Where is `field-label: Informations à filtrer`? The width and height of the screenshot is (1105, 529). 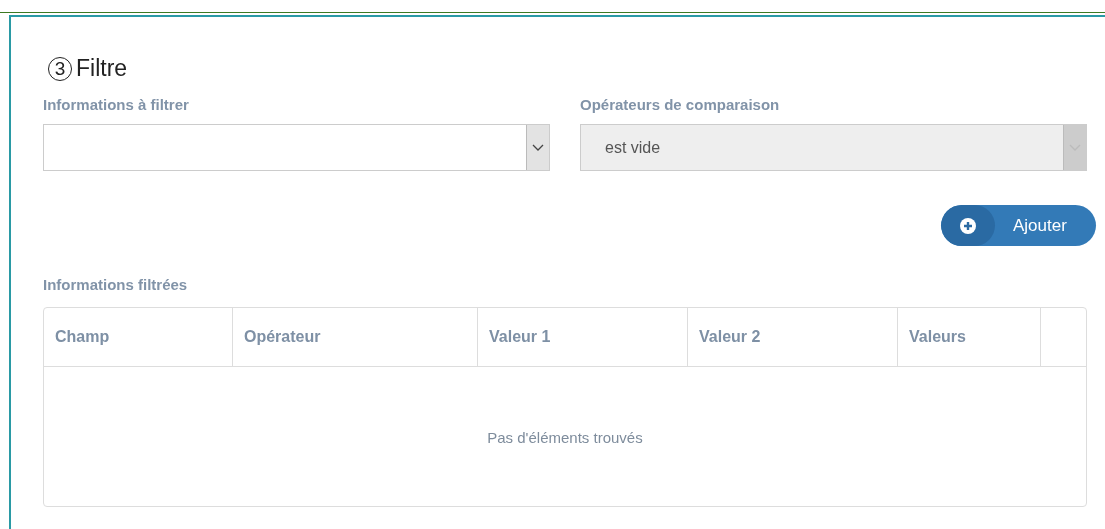 field-label: Informations à filtrer is located at coordinates (116, 104).